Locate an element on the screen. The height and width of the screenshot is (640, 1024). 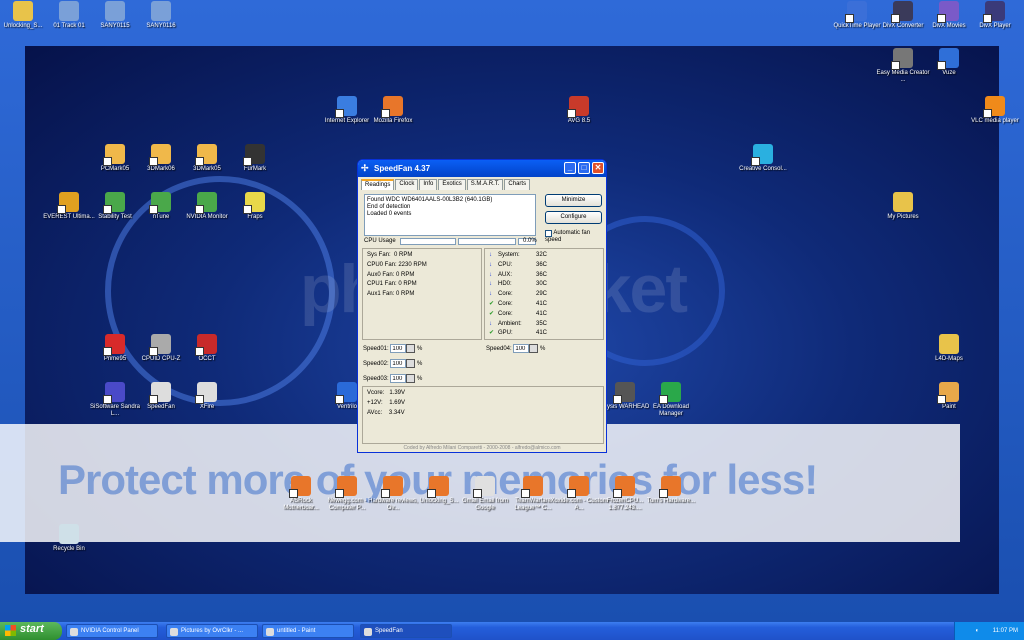
auto-fan-checkbox is located at coordinates (548, 233).